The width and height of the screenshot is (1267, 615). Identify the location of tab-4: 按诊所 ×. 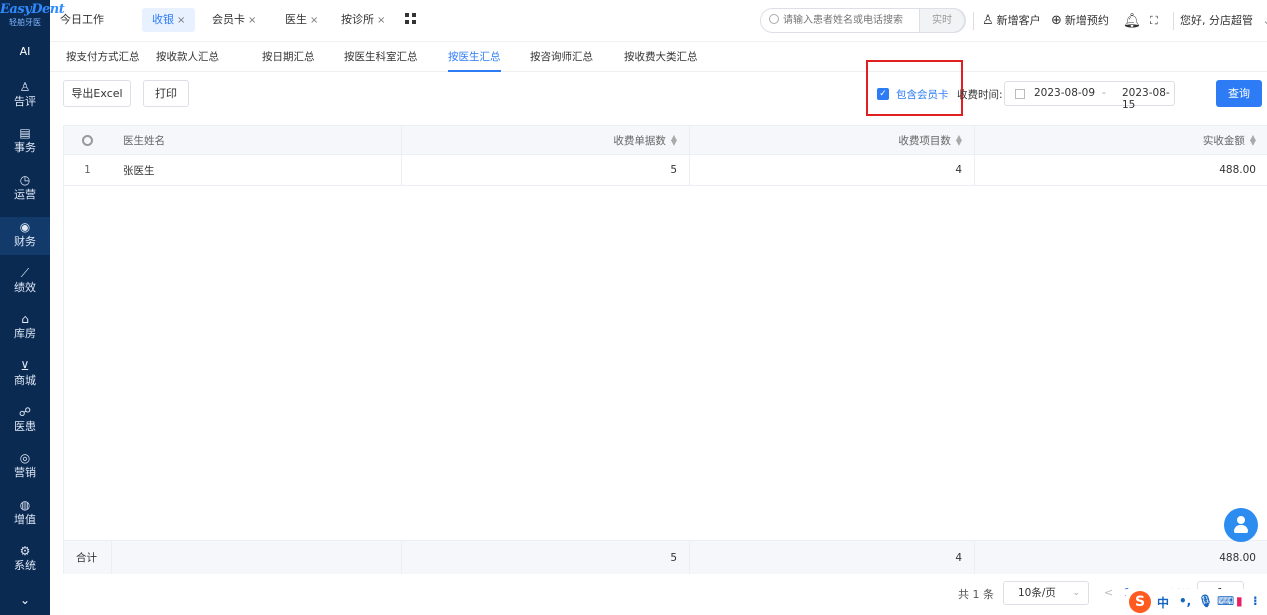
(363, 20).